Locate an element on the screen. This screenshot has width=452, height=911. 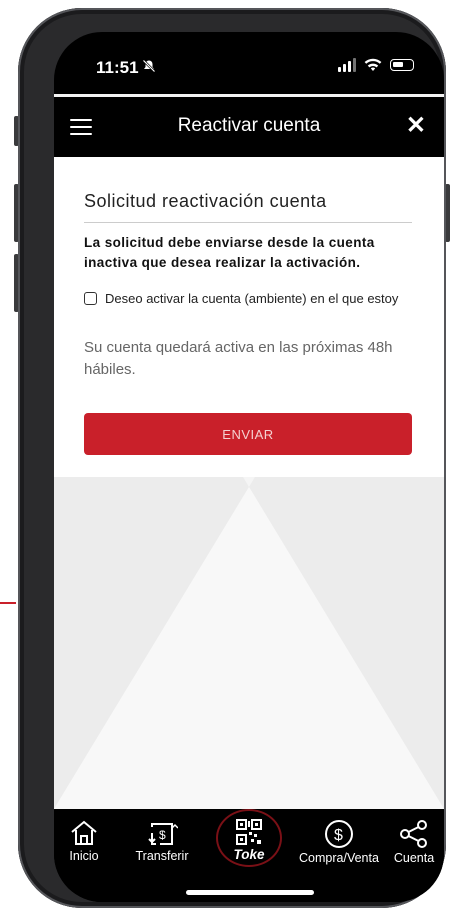
tab-compra-venta-label: Compra/Venta is located at coordinates (339, 858).